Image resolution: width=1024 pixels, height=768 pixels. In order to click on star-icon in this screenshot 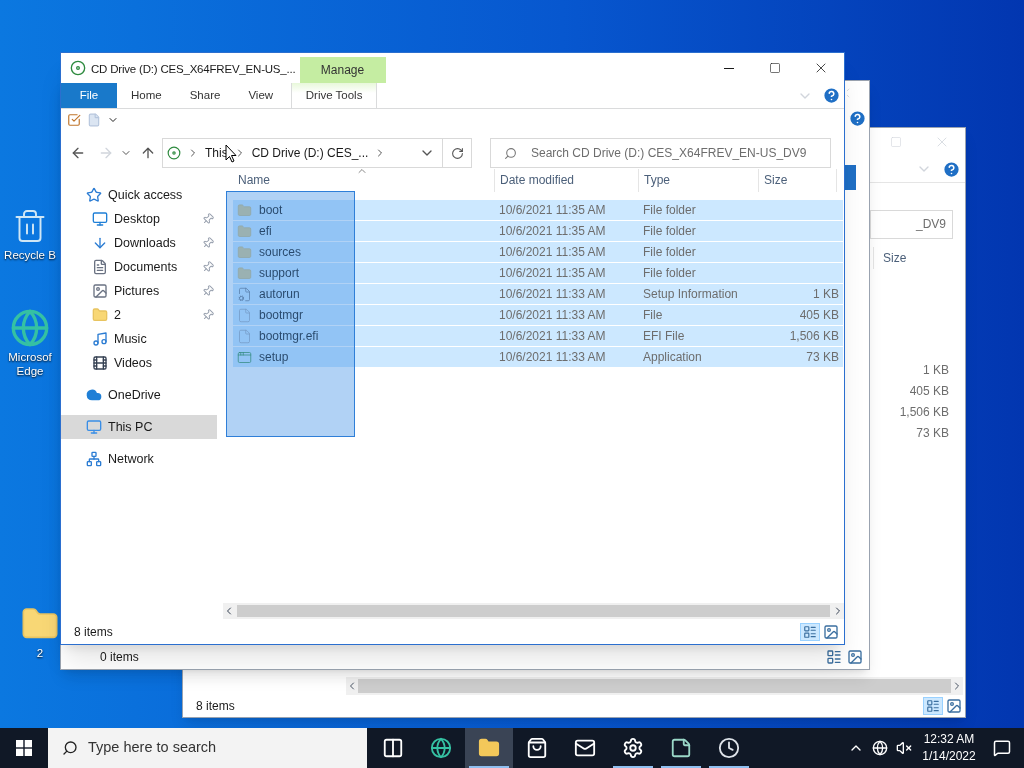, I will do `click(94, 195)`.